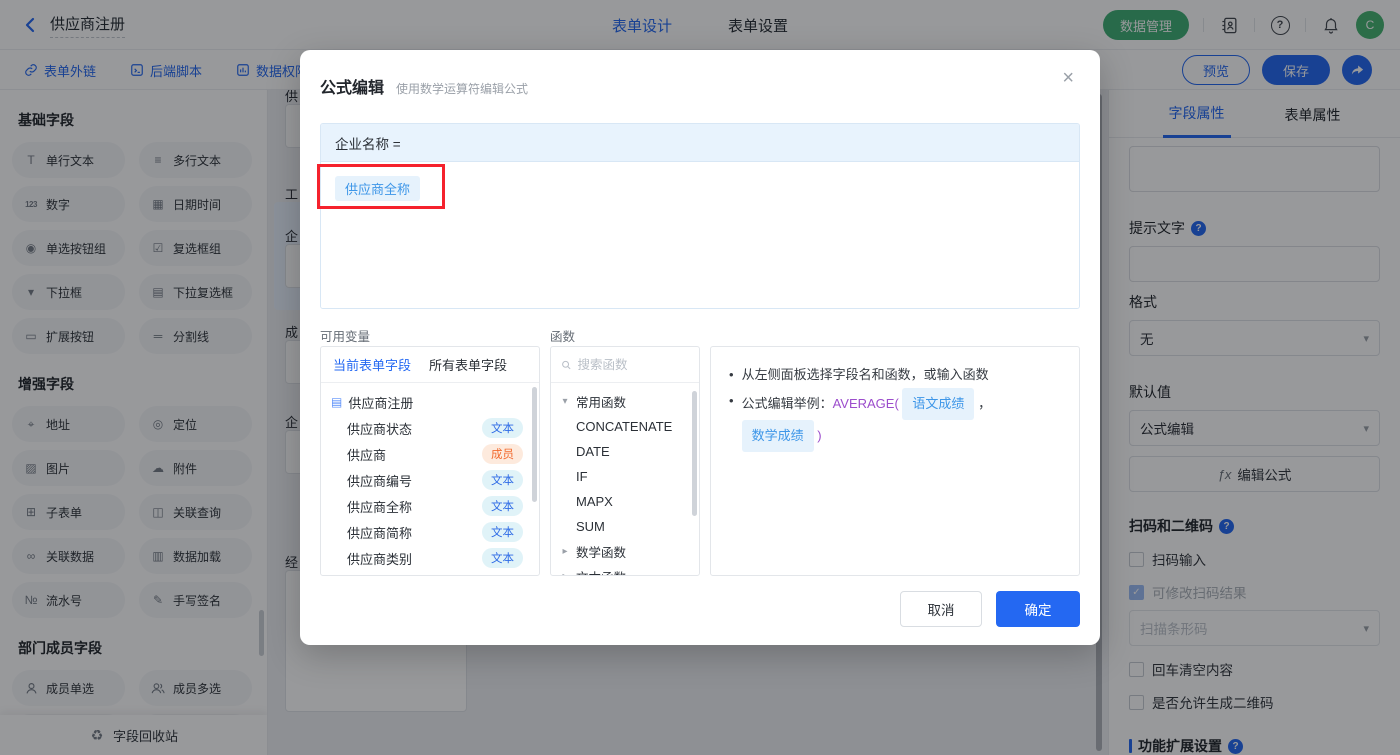 The width and height of the screenshot is (1400, 755). I want to click on modal-title: 公式编辑, so click(352, 88).